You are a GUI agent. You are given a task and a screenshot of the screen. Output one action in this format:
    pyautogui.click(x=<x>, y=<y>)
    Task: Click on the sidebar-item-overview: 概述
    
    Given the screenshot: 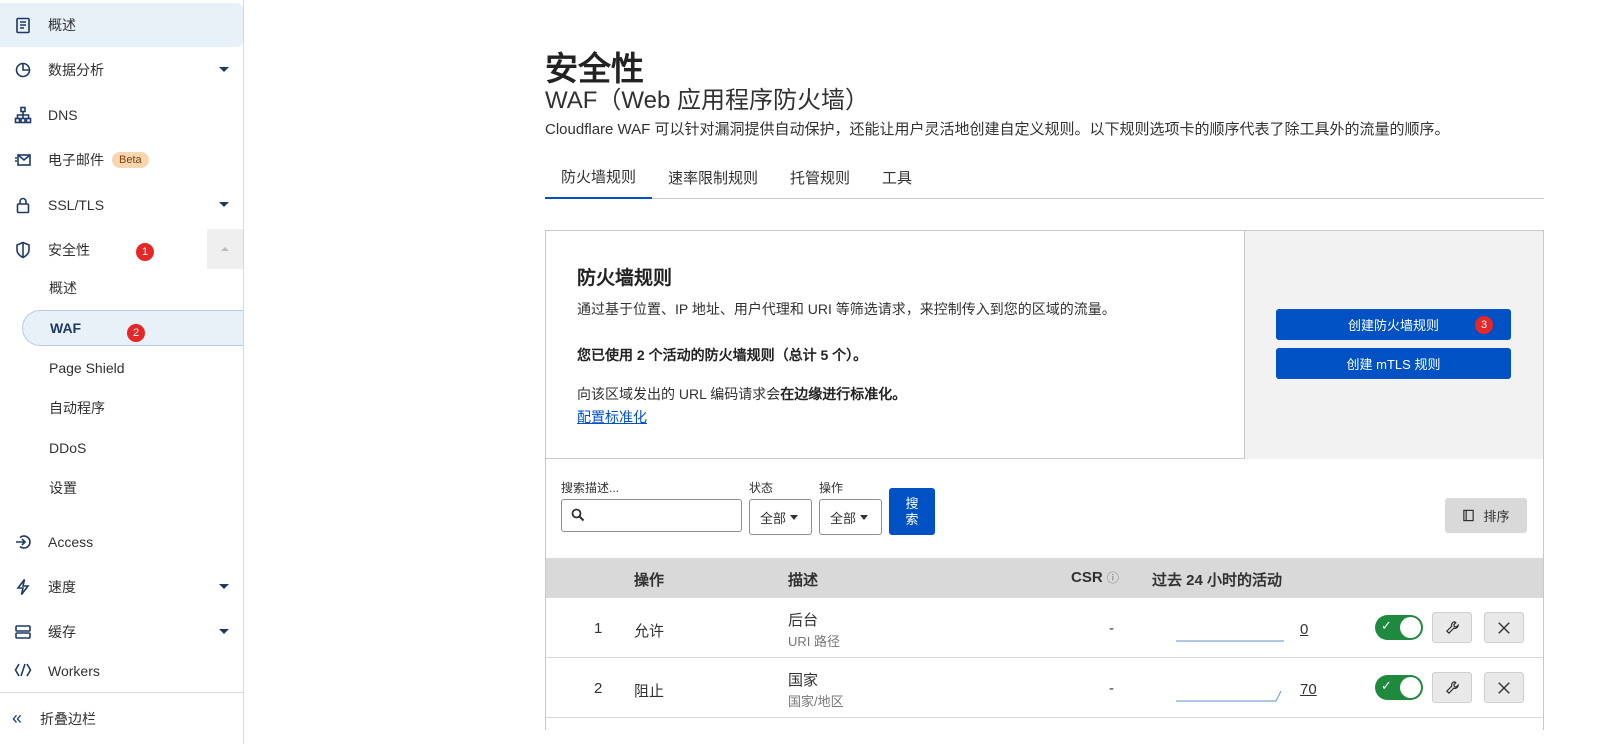 What is the action you would take?
    pyautogui.click(x=121, y=25)
    